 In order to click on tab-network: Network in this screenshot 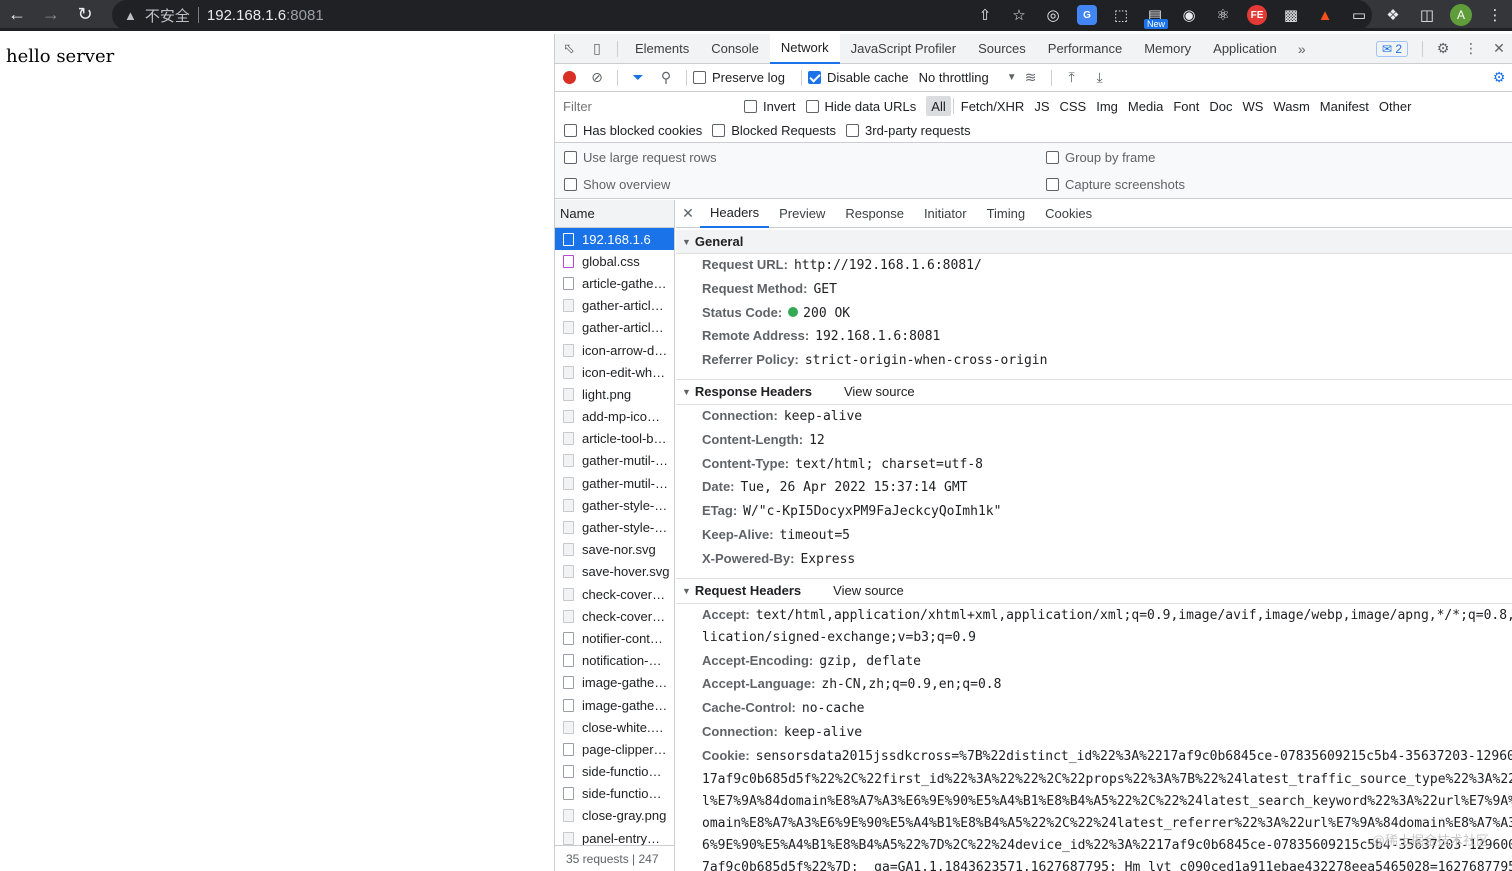, I will do `click(804, 48)`.